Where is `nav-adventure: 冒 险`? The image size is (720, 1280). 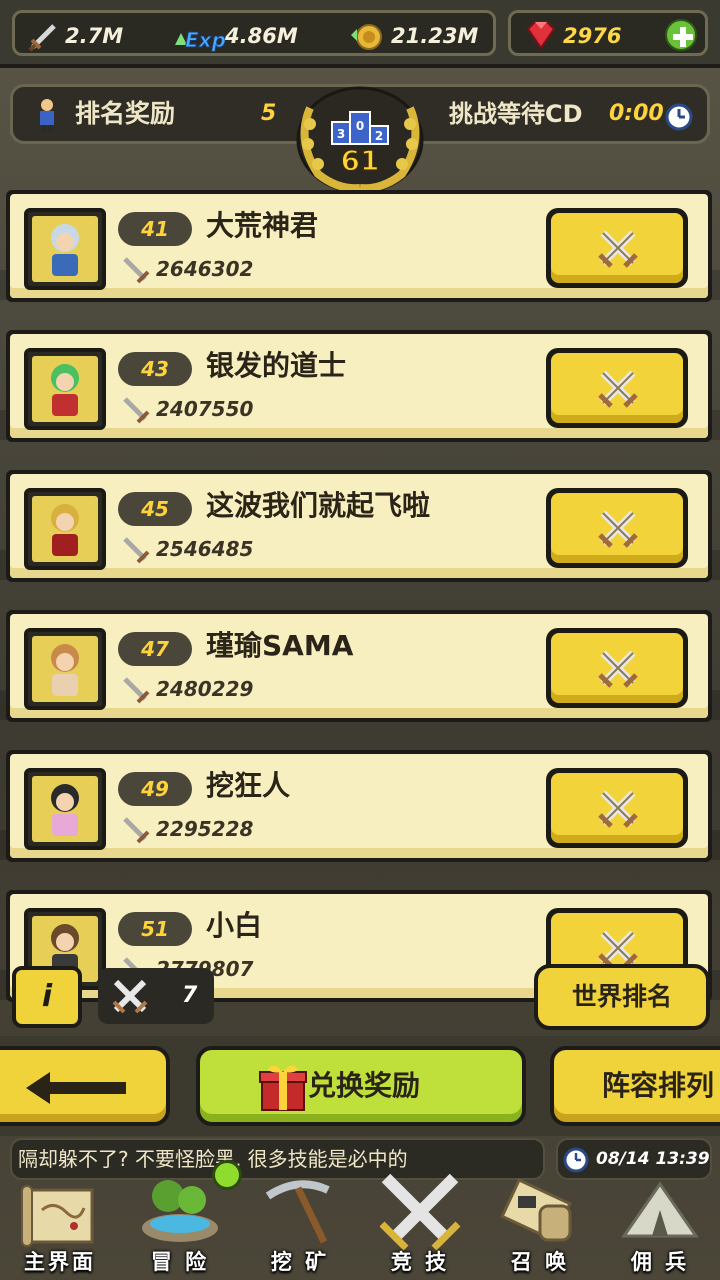 nav-adventure: 冒 险 is located at coordinates (181, 1220).